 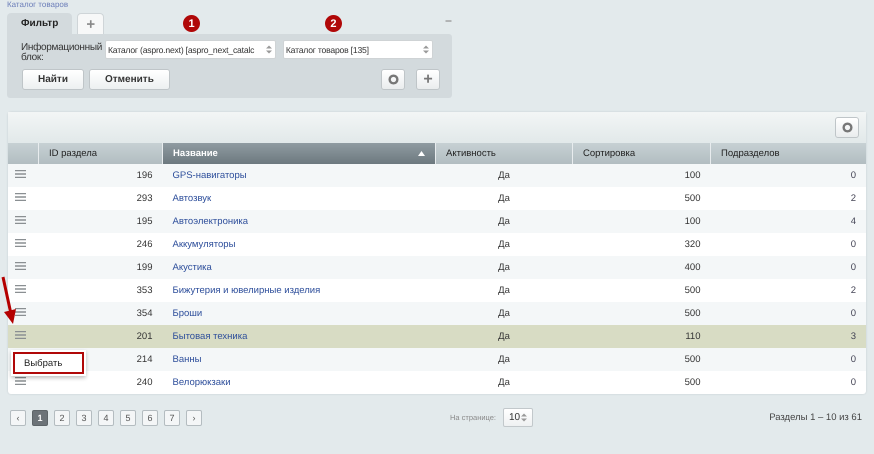 What do you see at coordinates (187, 359) in the screenshot?
I see `section-link: Ванны` at bounding box center [187, 359].